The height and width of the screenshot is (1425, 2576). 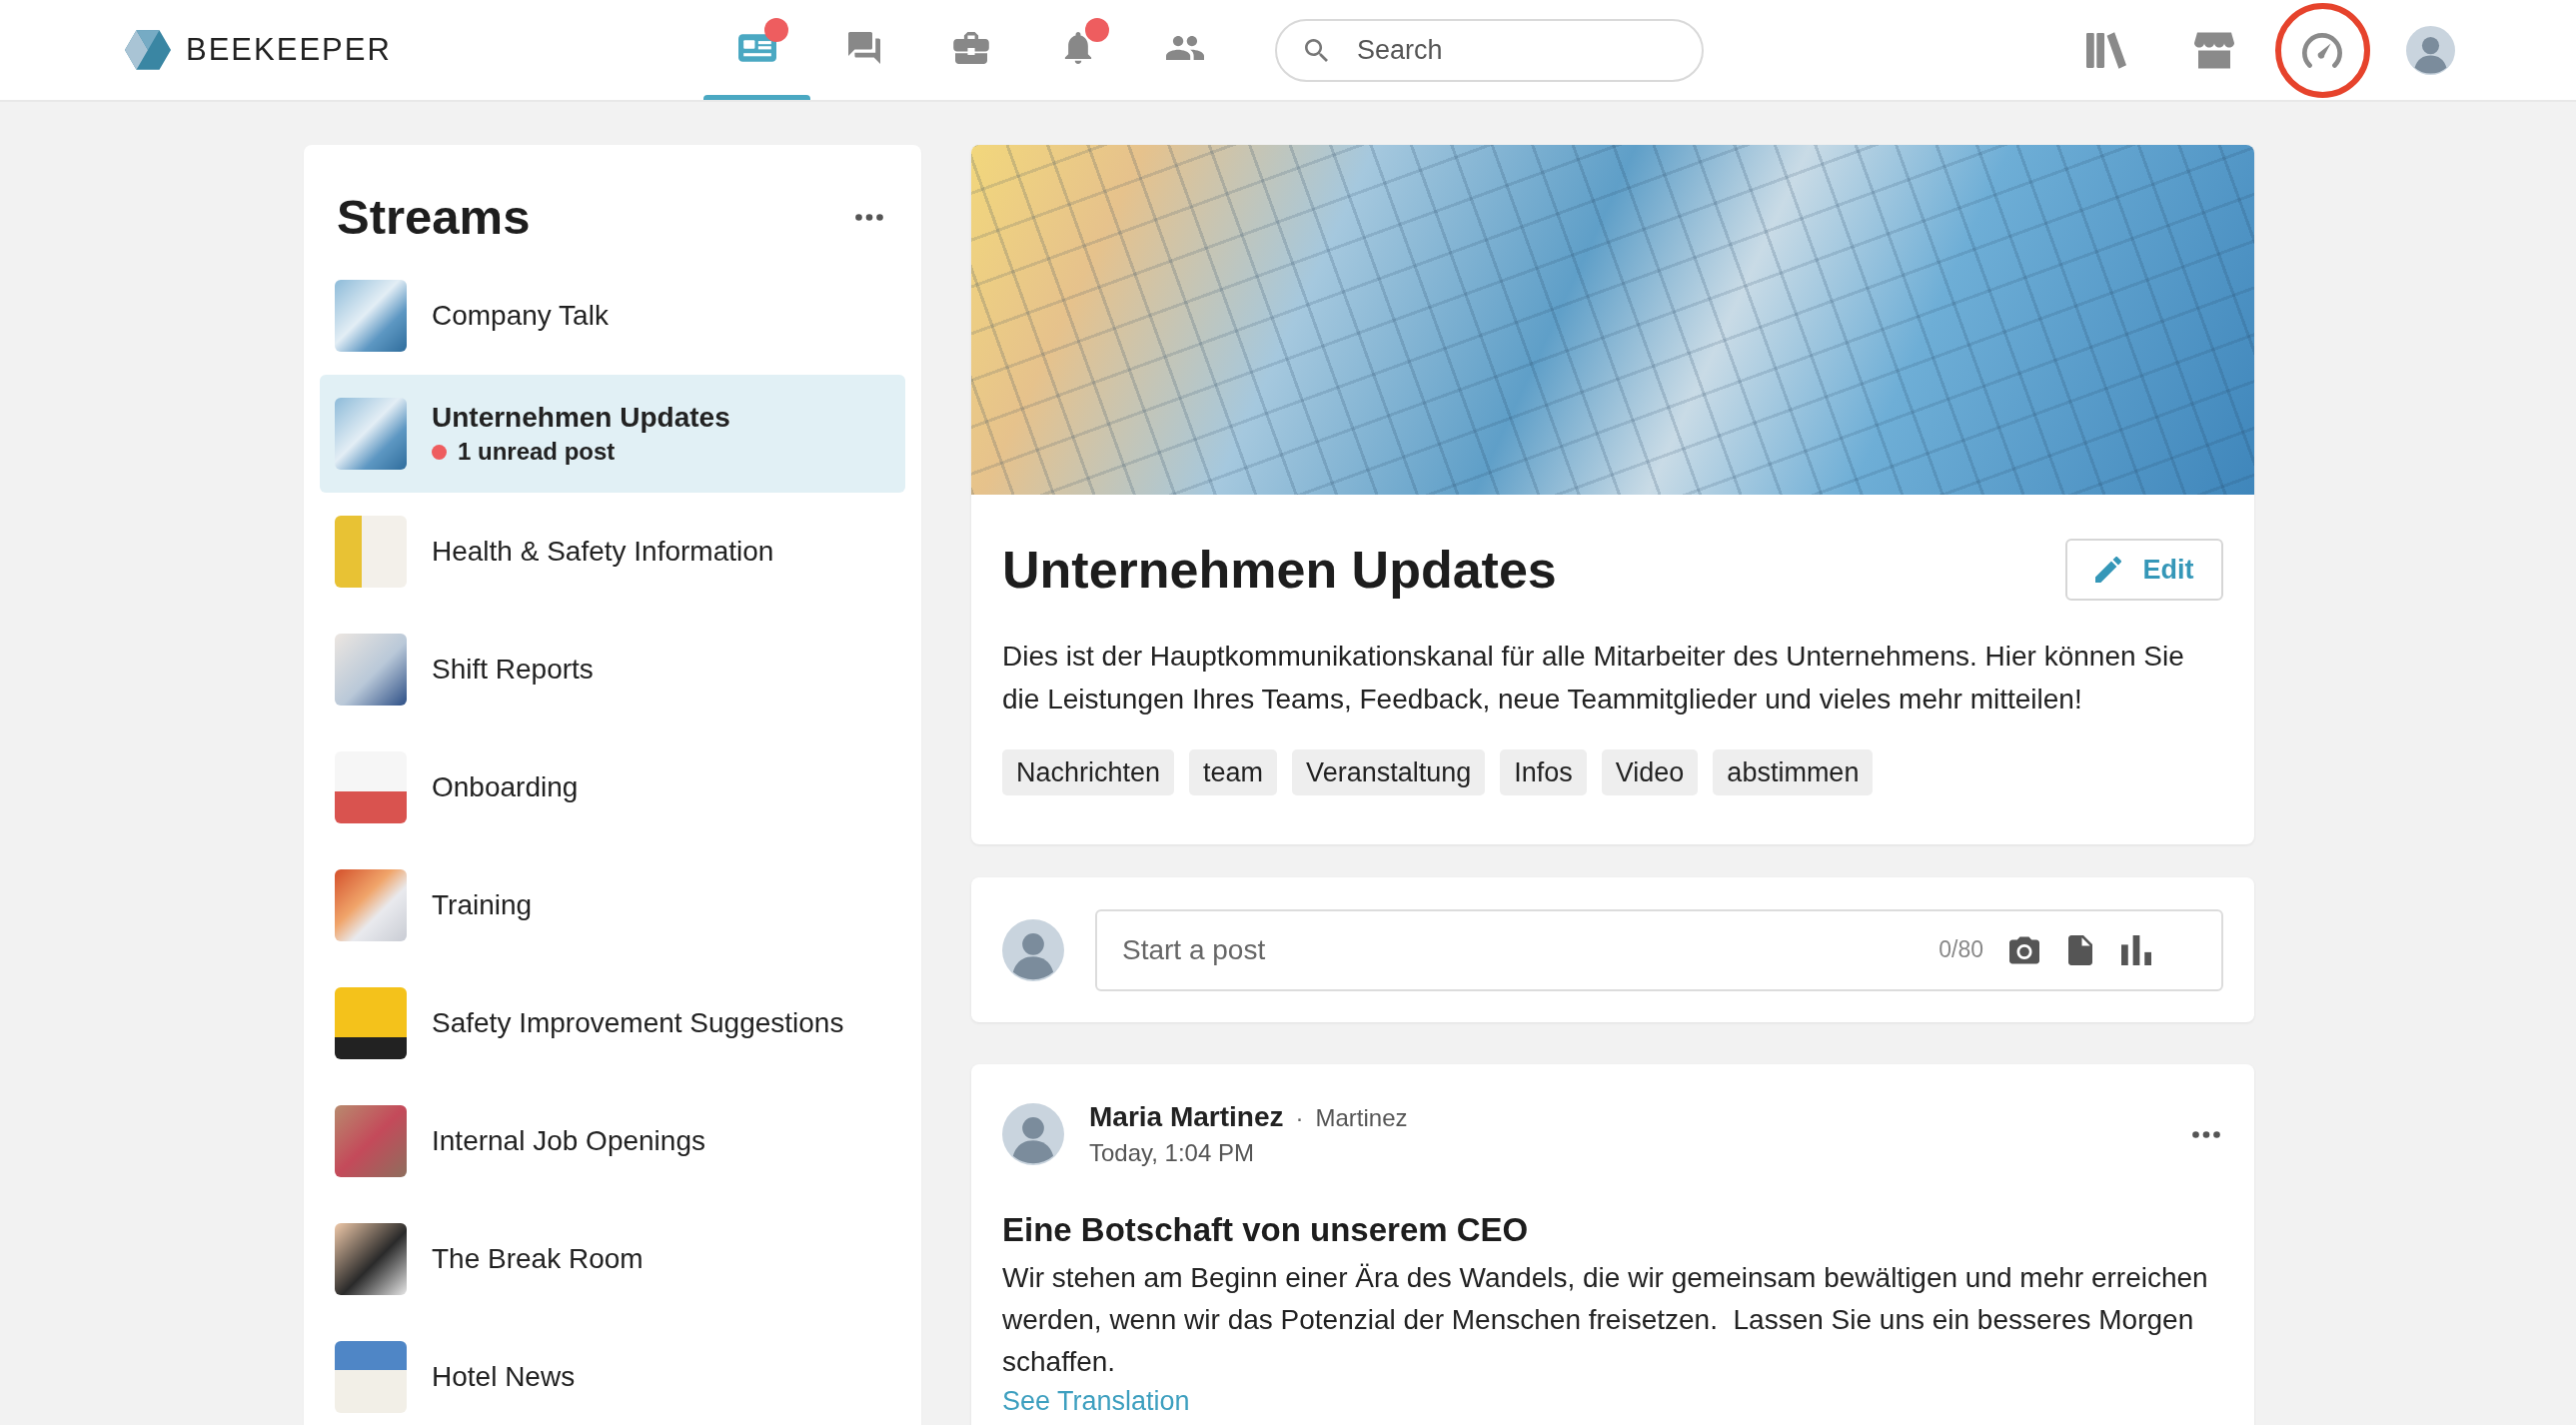 I want to click on post-body: Wir stehen am Beginn einer Ära des Wandels, die wir gemeinsam bewältigen und mehr erreichen werden, wenn wir das Potenzial der Menschen freisetzen. Lassen Sie uns ein besseres Morgen schaffen., so click(x=1605, y=1320).